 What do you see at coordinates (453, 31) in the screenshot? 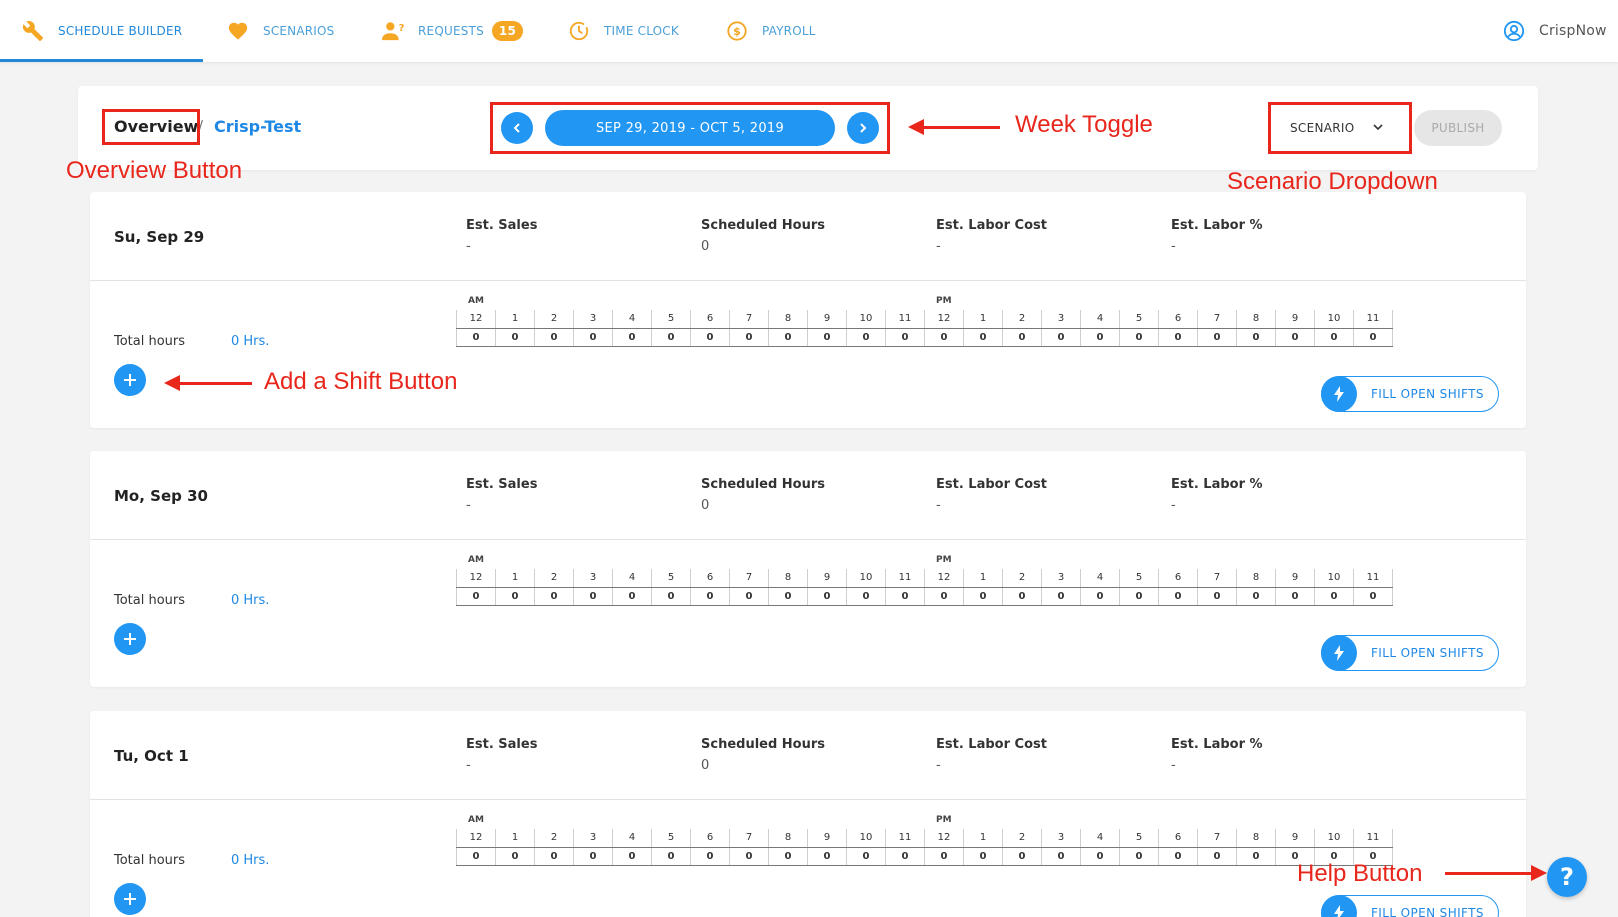
I see `nav-requests: ? REQUESTS 15` at bounding box center [453, 31].